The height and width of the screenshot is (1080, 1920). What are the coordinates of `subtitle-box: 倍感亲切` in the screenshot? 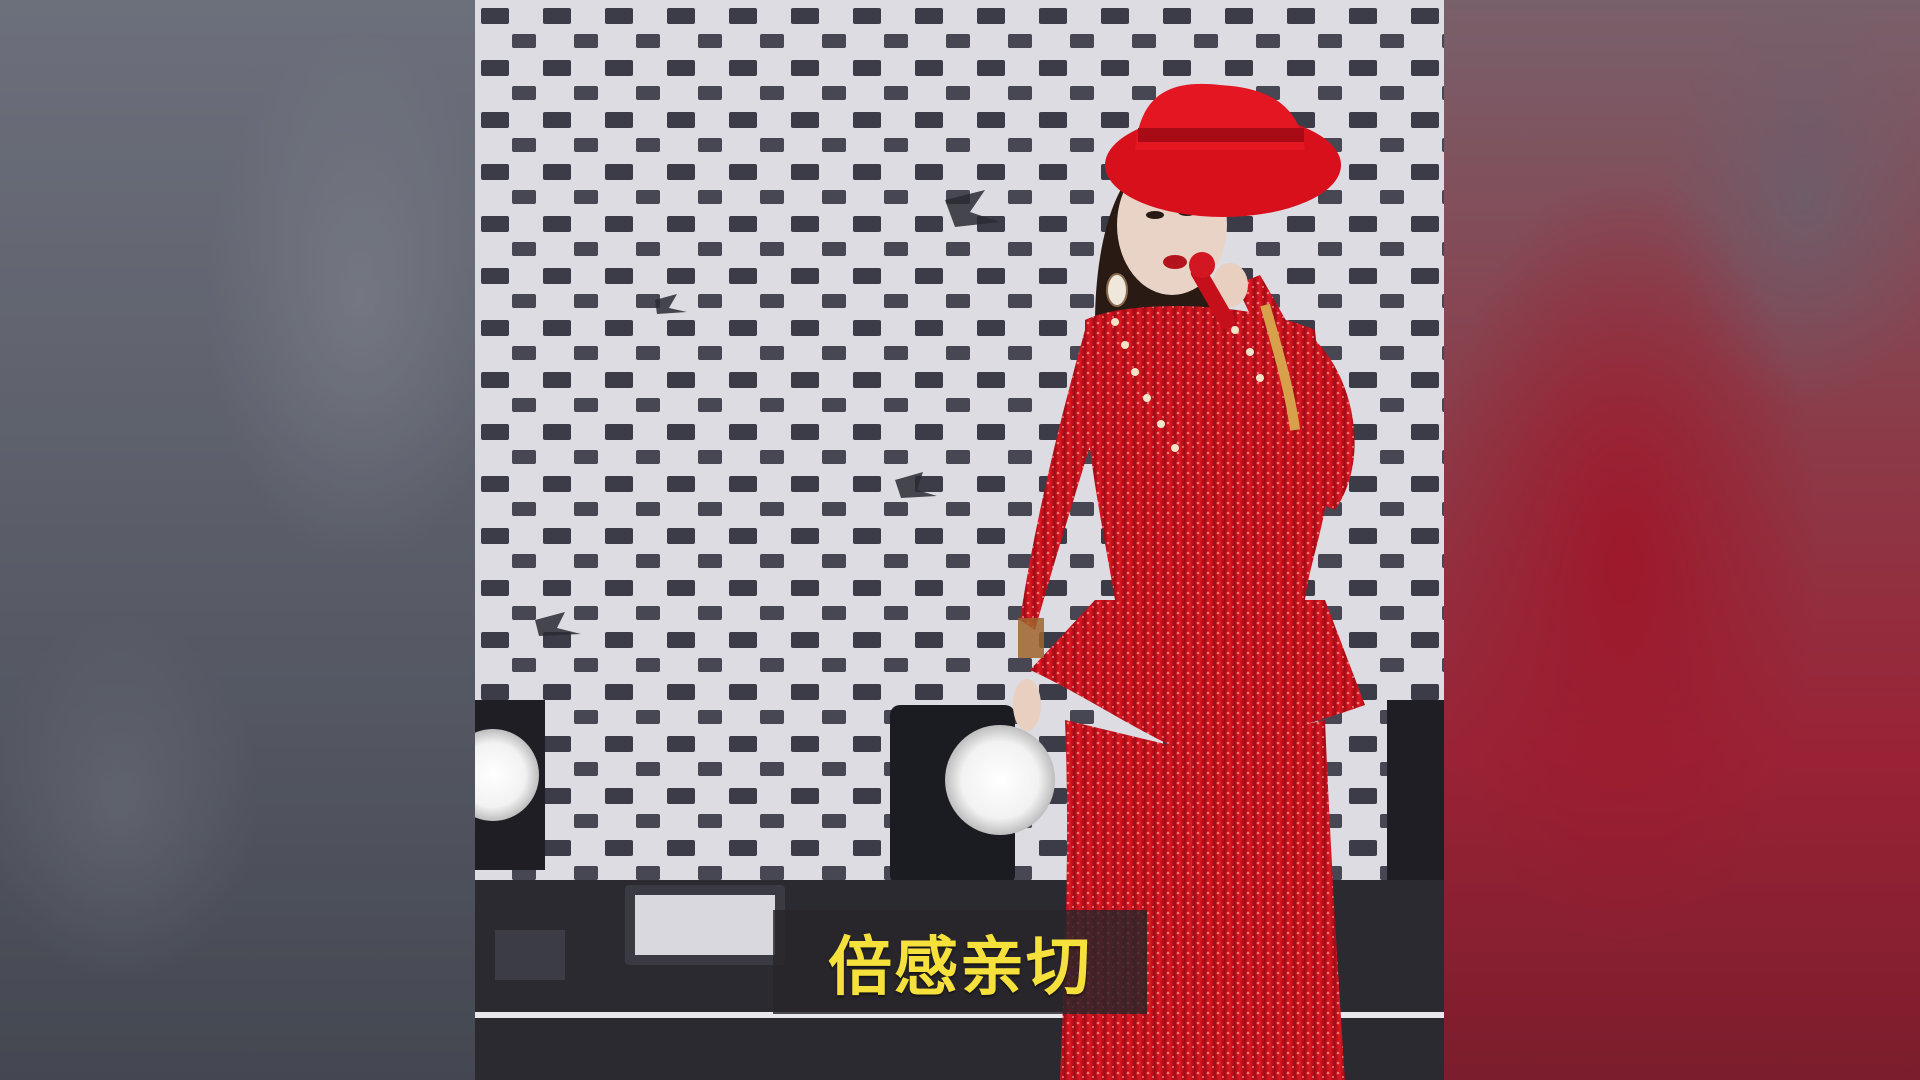 It's located at (960, 962).